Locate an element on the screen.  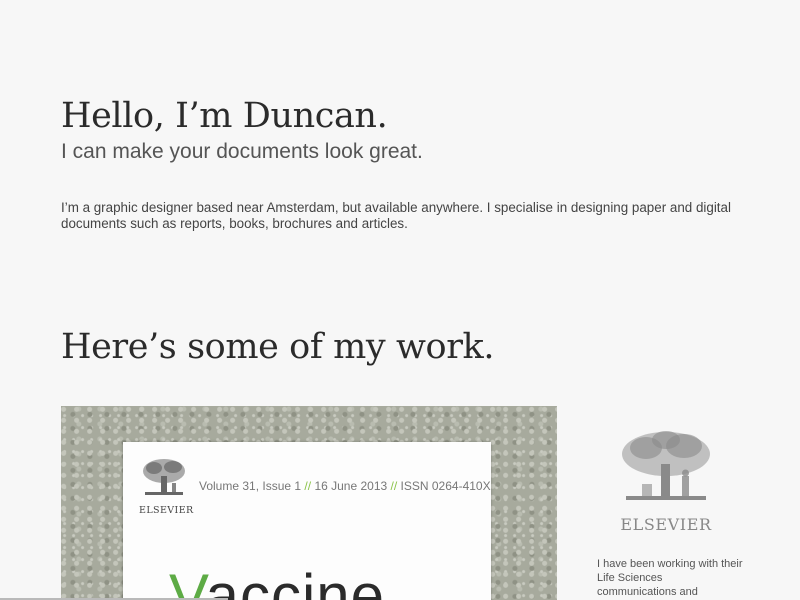
client-logo-name: ELSEVIER is located at coordinates (666, 524).